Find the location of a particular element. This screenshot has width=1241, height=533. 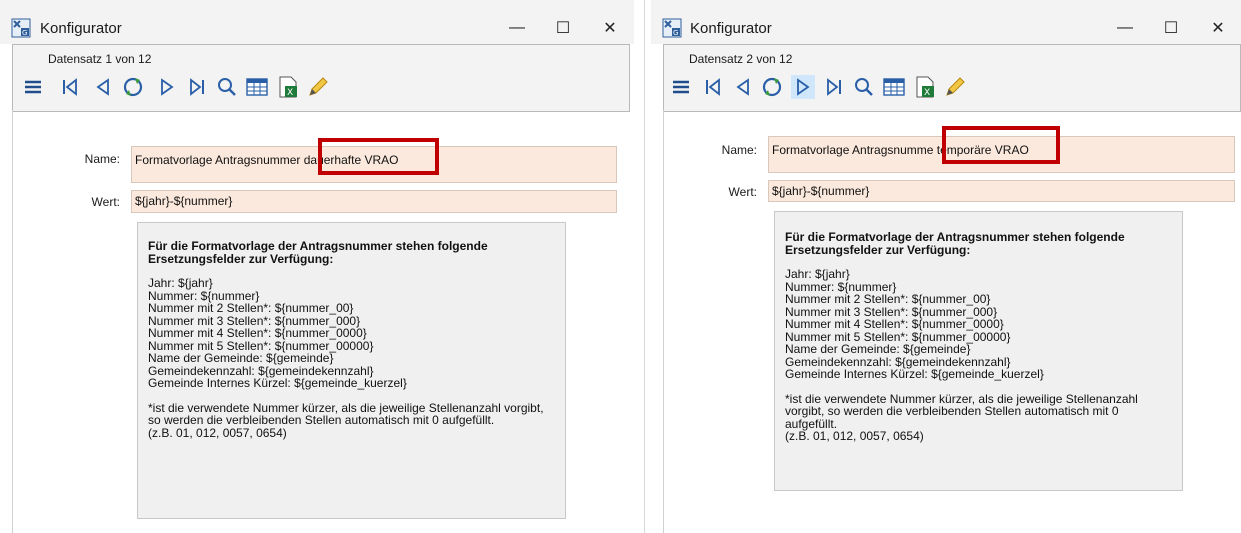

separator-line is located at coordinates (644, 266).